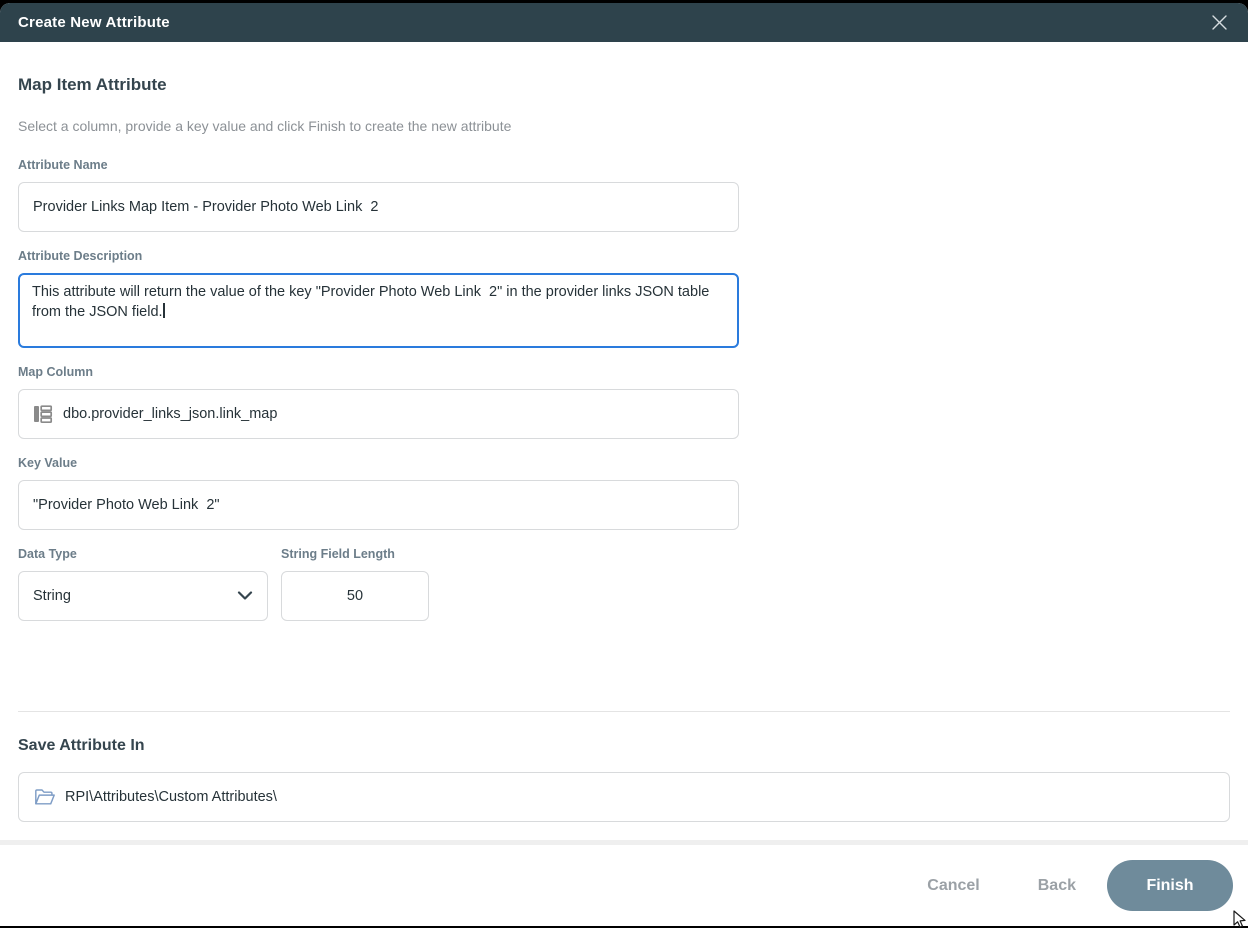  Describe the element at coordinates (81, 745) in the screenshot. I see `save-attribute-in-heading: Save Attribute In` at that location.